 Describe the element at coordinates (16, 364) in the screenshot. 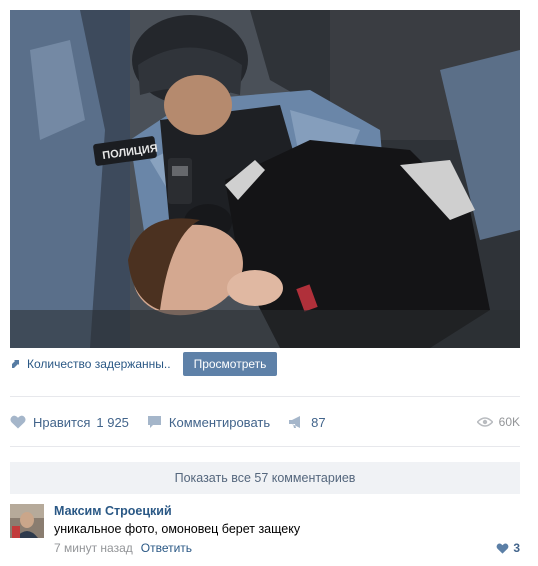

I see `link-arrow-icon` at that location.